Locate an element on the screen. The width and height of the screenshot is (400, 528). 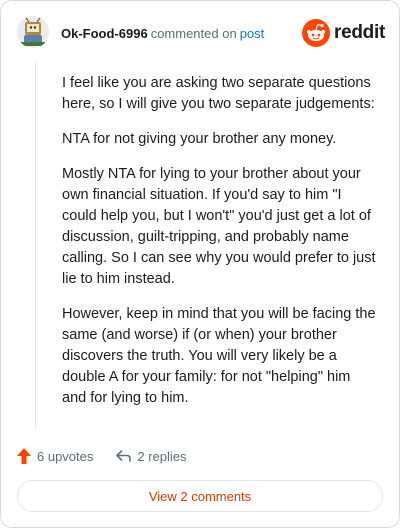
reply-arrow-icon is located at coordinates (124, 456).